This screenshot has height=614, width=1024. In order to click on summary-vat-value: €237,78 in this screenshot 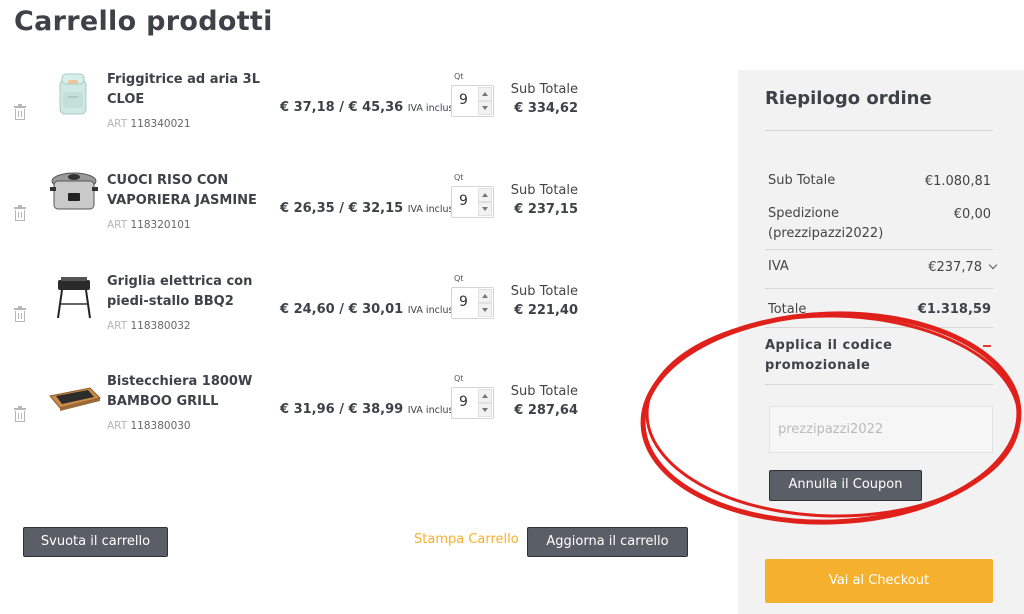, I will do `click(955, 267)`.